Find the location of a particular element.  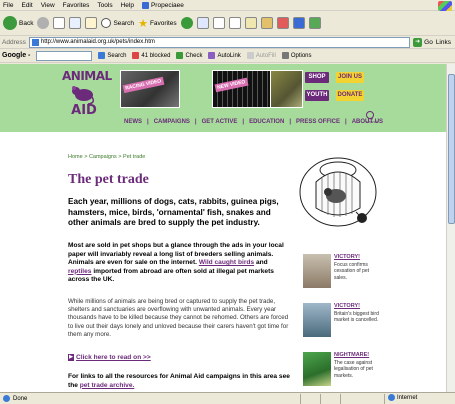

check-icon is located at coordinates (180, 55).